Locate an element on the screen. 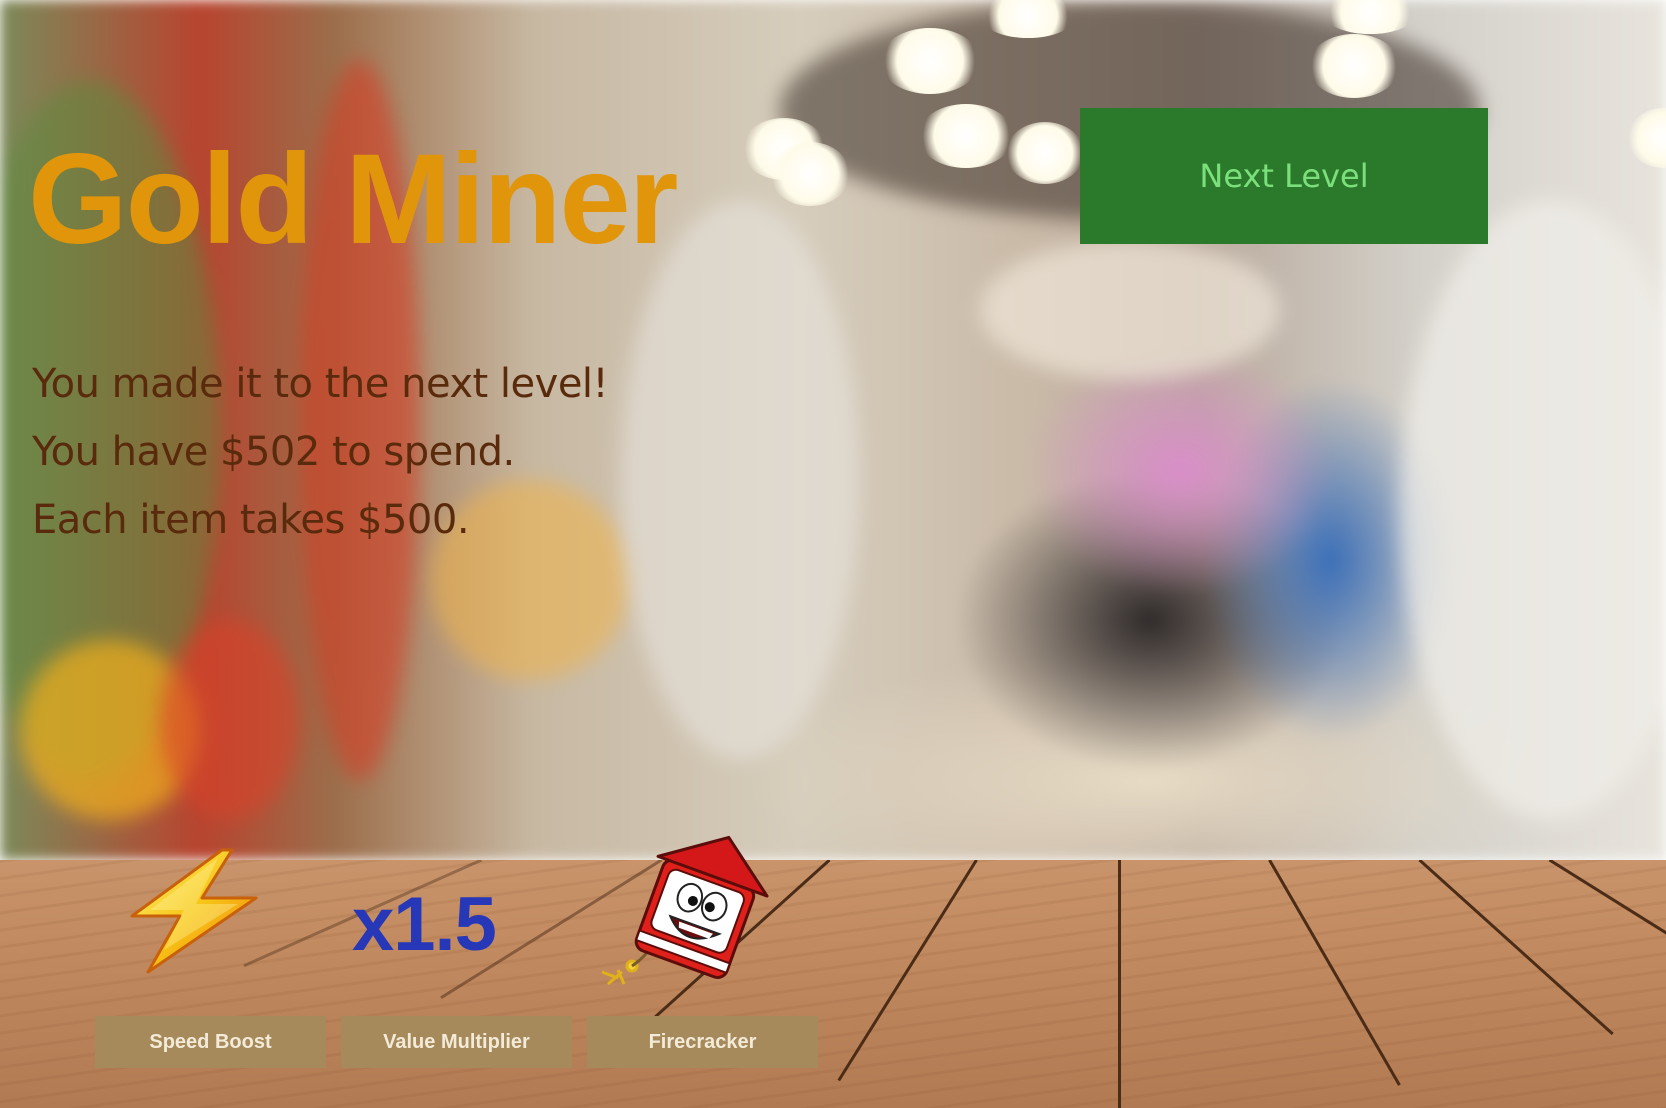 The image size is (1666, 1108). speed-boost-button: Speed Boost is located at coordinates (210, 1042).